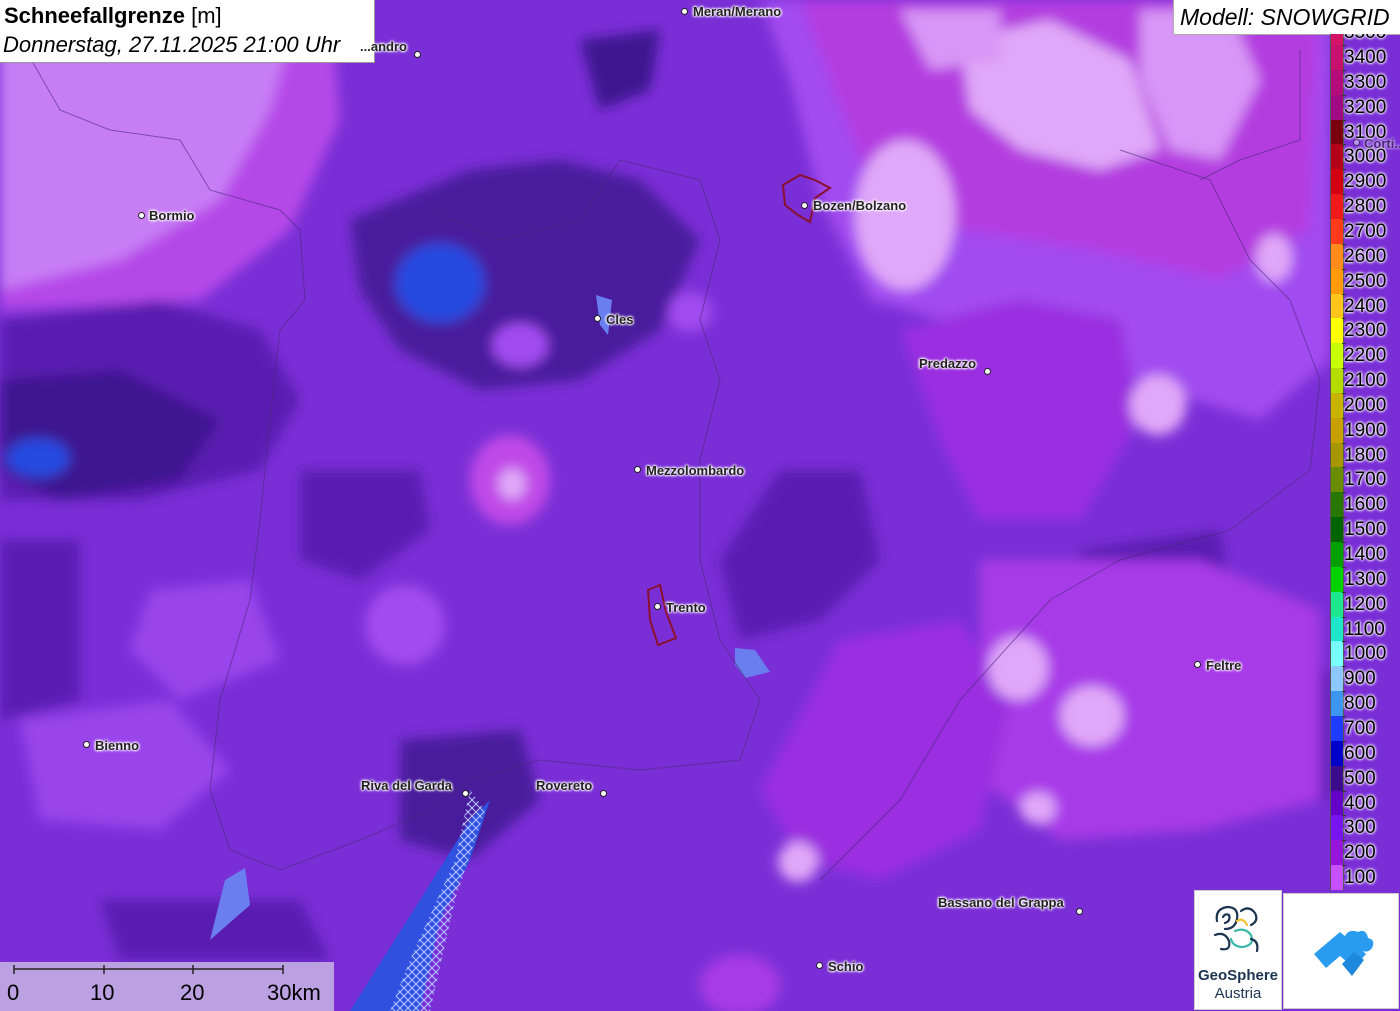 The height and width of the screenshot is (1011, 1400). Describe the element at coordinates (686, 607) in the screenshot. I see `city-label: Trento` at that location.